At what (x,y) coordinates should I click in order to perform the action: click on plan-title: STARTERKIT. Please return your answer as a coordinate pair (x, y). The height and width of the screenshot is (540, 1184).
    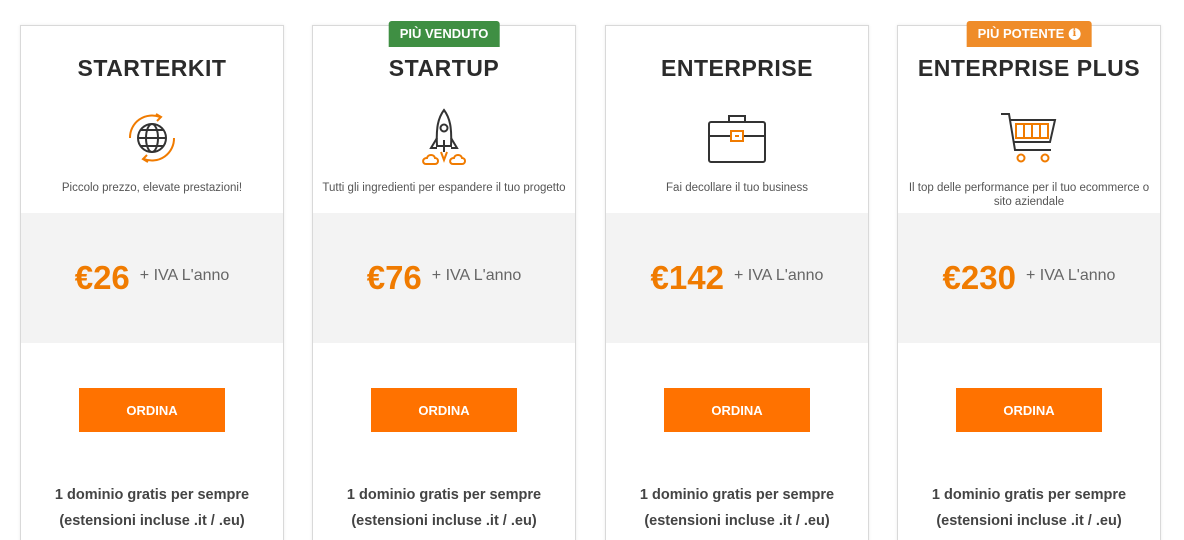
    Looking at the image, I should click on (152, 68).